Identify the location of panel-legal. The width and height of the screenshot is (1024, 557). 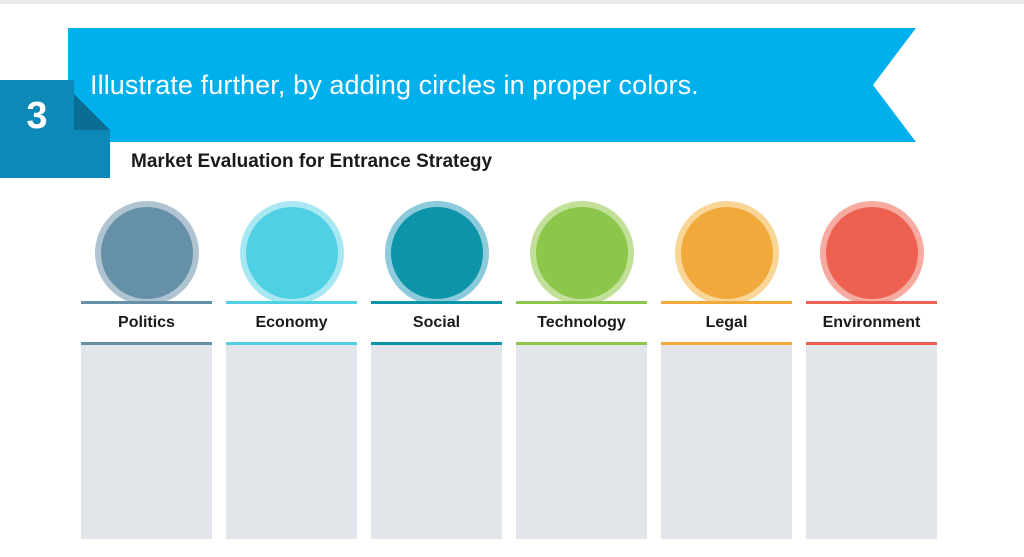
(726, 442).